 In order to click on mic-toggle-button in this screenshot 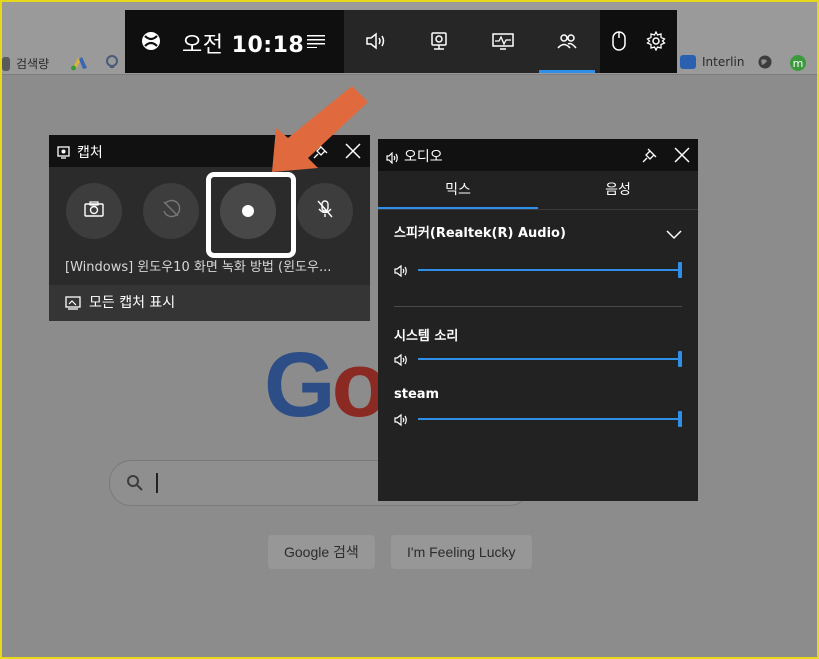, I will do `click(325, 211)`.